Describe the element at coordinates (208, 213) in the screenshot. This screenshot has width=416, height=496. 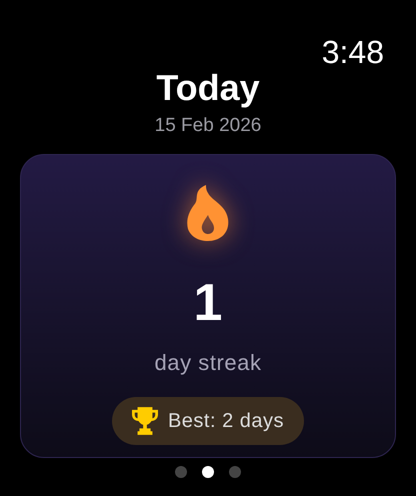
I see `flame-icon` at that location.